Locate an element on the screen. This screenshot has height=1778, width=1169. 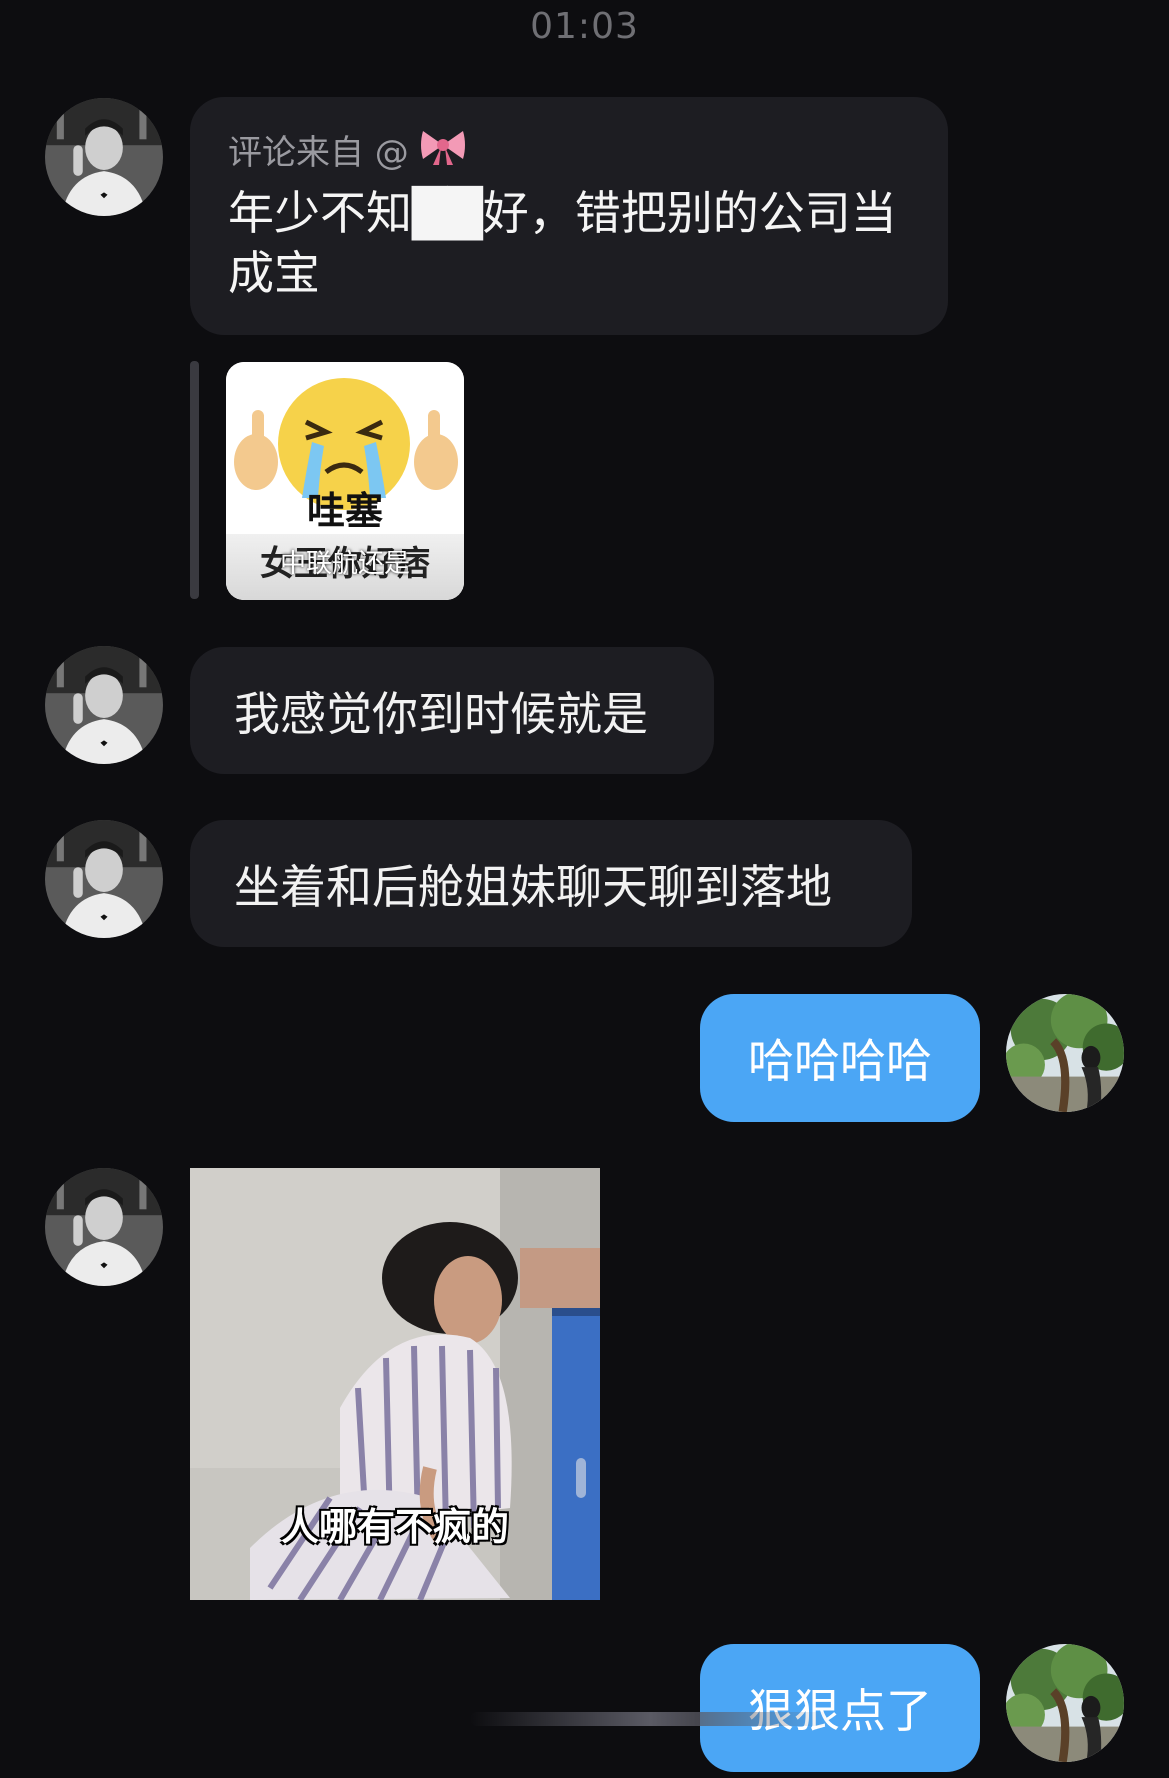
home-indicator is located at coordinates (650, 1719).